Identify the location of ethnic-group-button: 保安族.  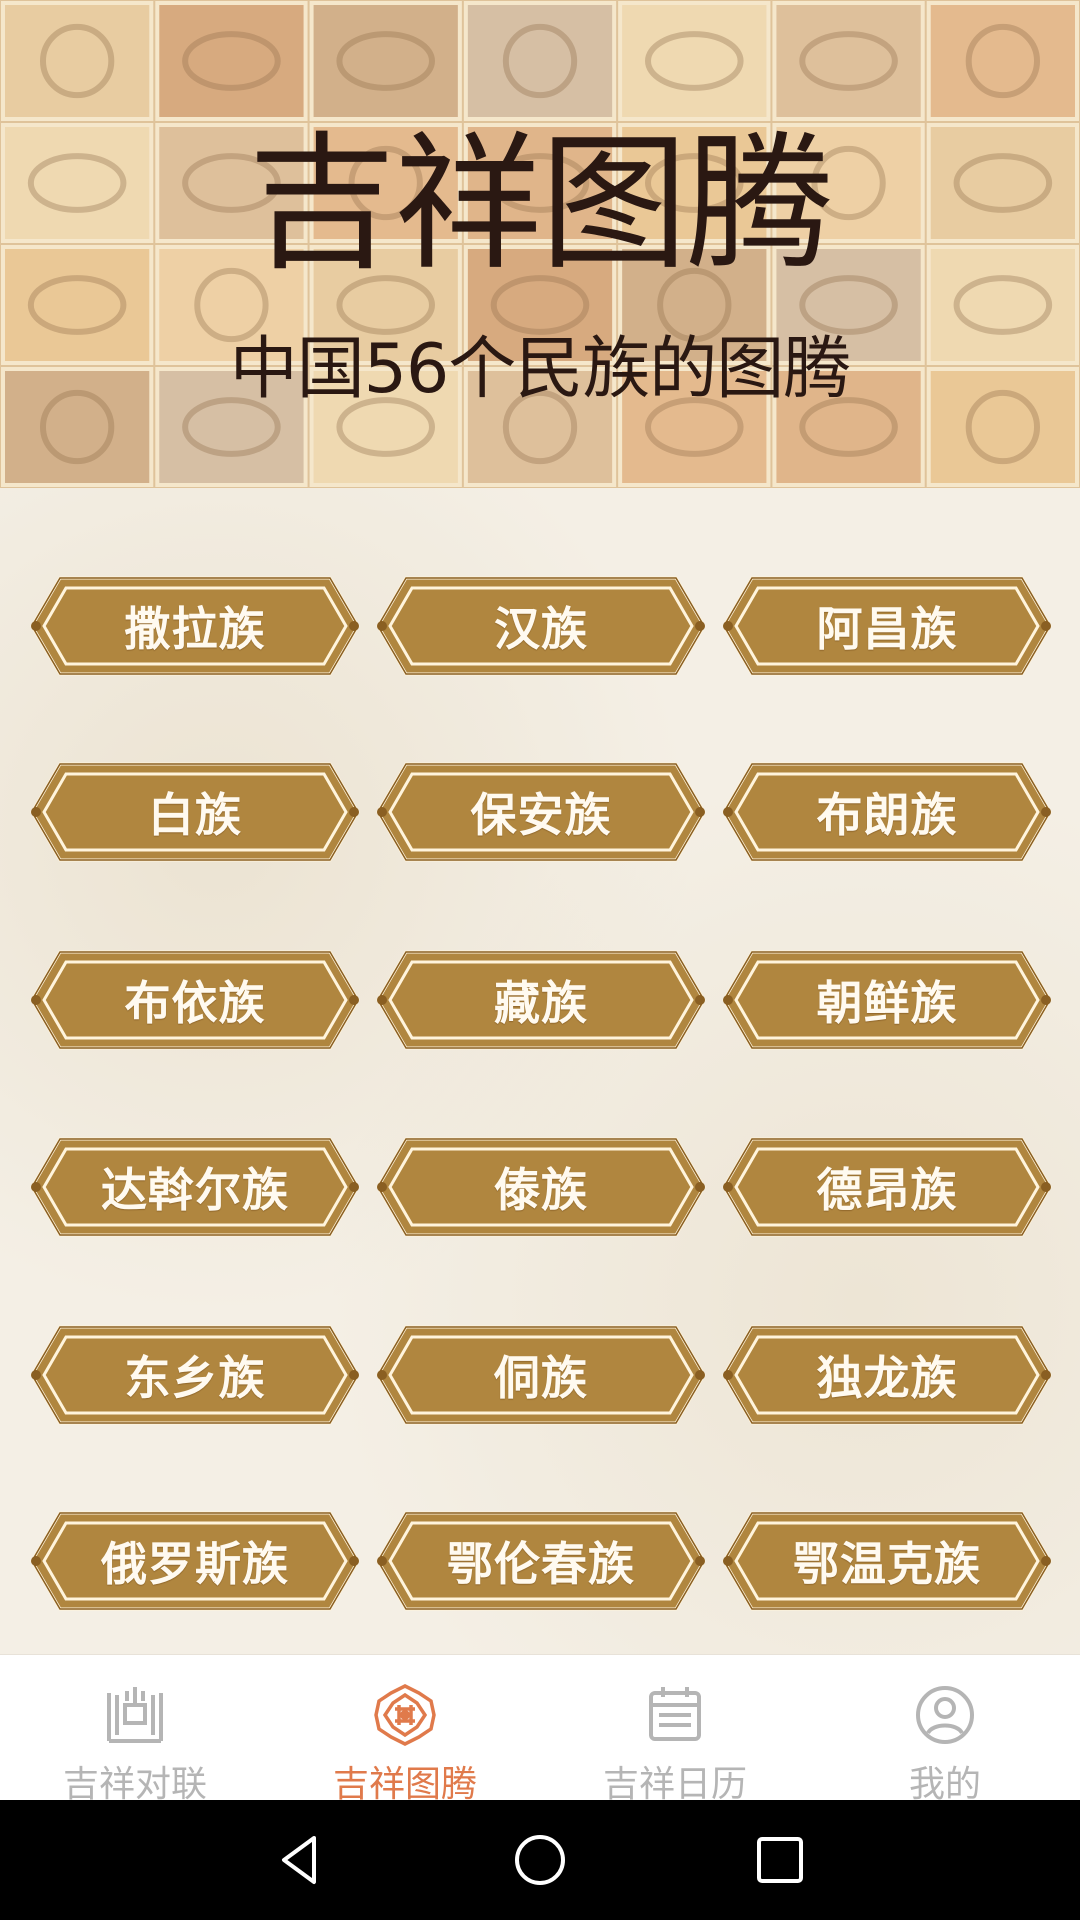
(541, 812).